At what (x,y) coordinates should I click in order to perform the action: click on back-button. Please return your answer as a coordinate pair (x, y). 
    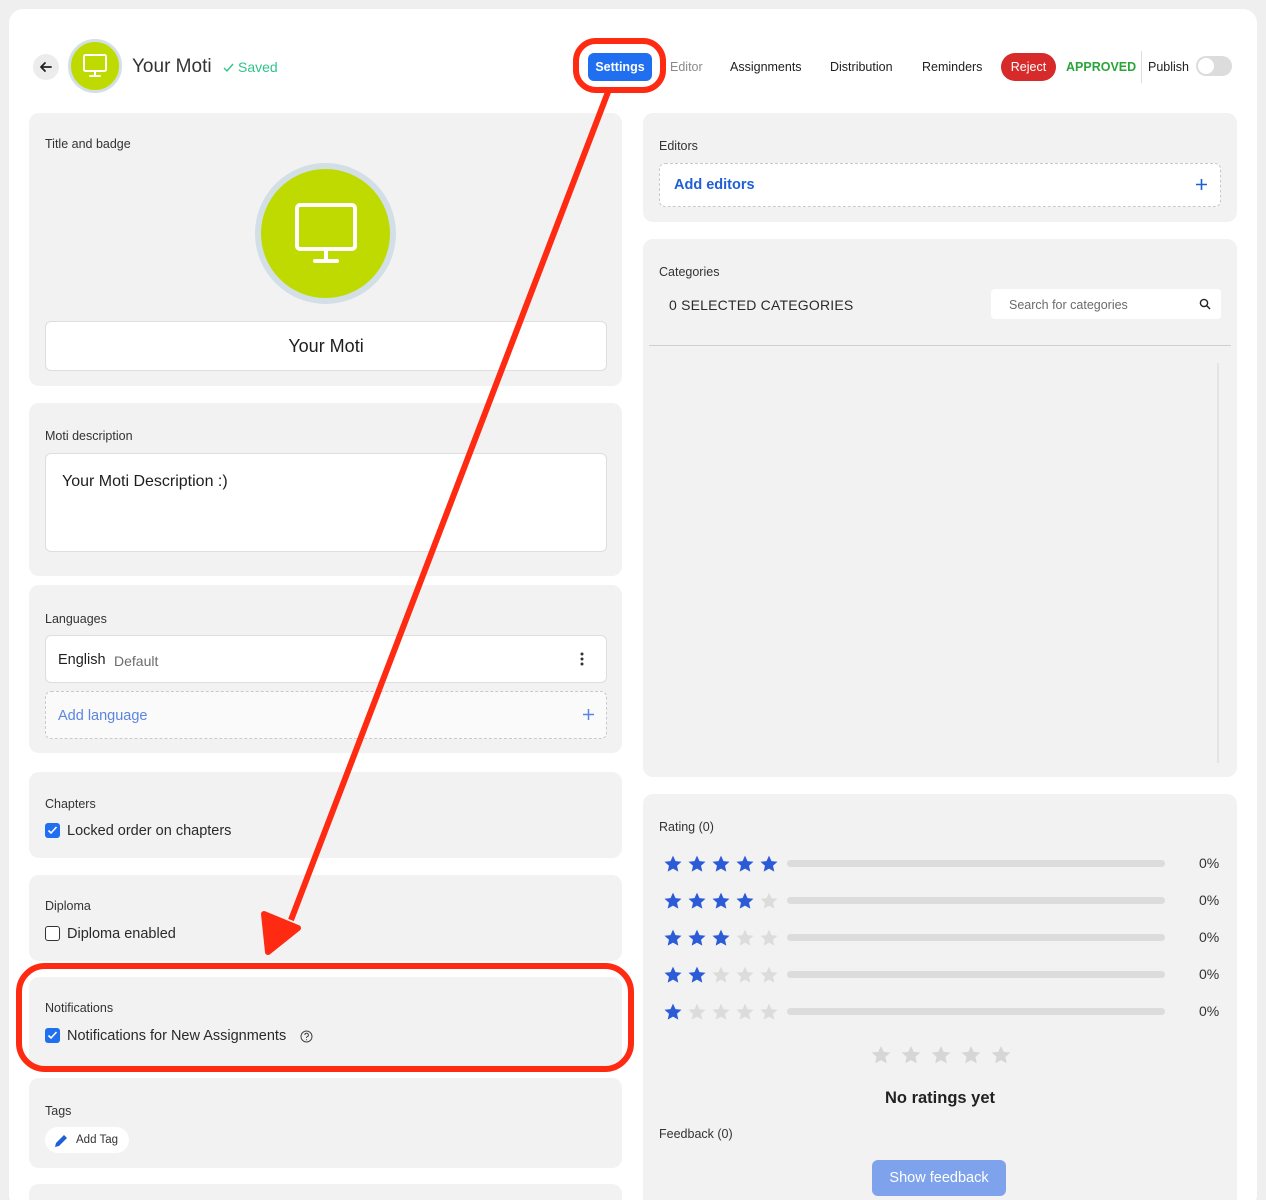
    Looking at the image, I should click on (46, 67).